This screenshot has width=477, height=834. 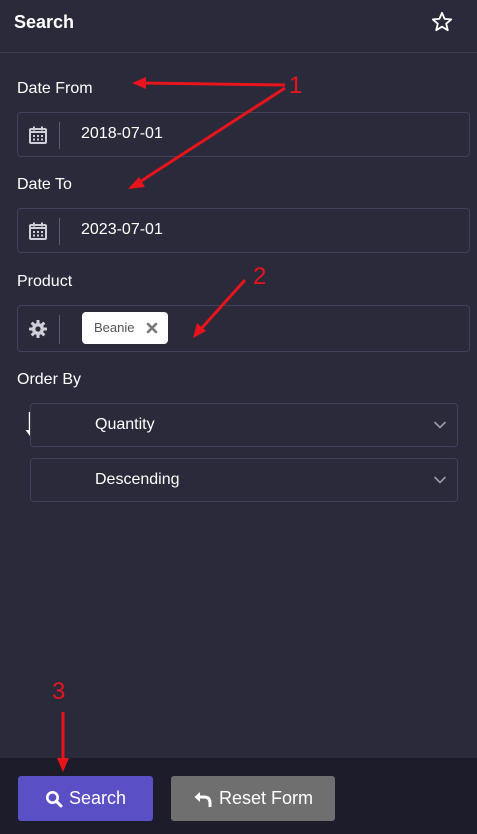 I want to click on order-by-field-value: Quantity, so click(x=125, y=424).